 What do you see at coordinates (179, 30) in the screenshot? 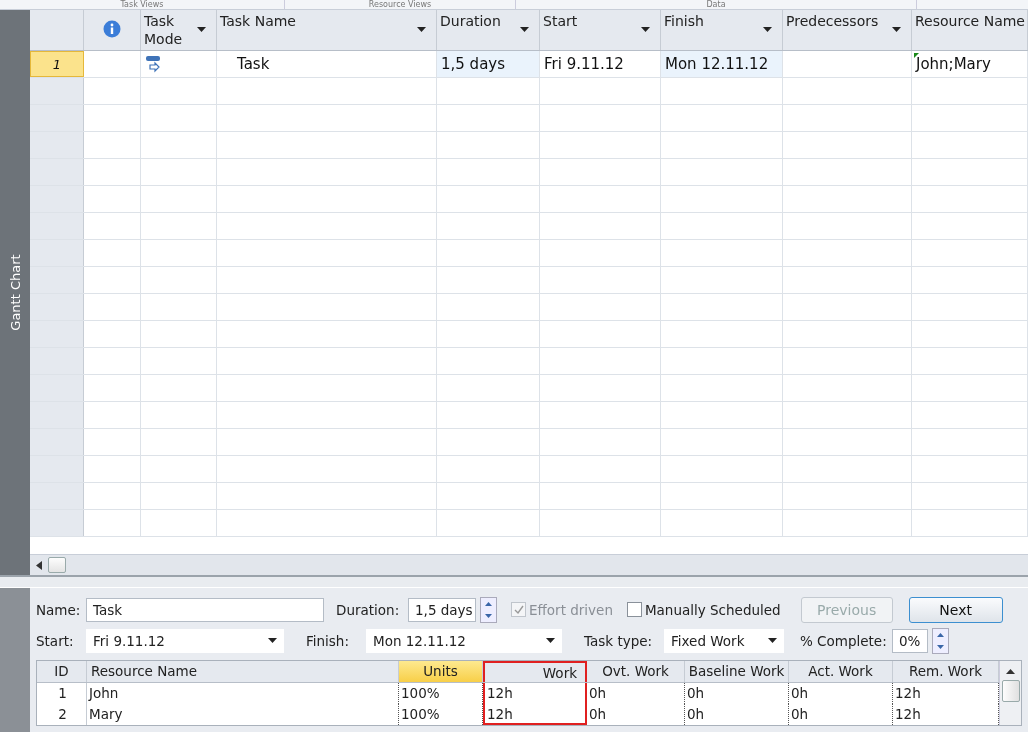
I see `column-header: Task Mode` at bounding box center [179, 30].